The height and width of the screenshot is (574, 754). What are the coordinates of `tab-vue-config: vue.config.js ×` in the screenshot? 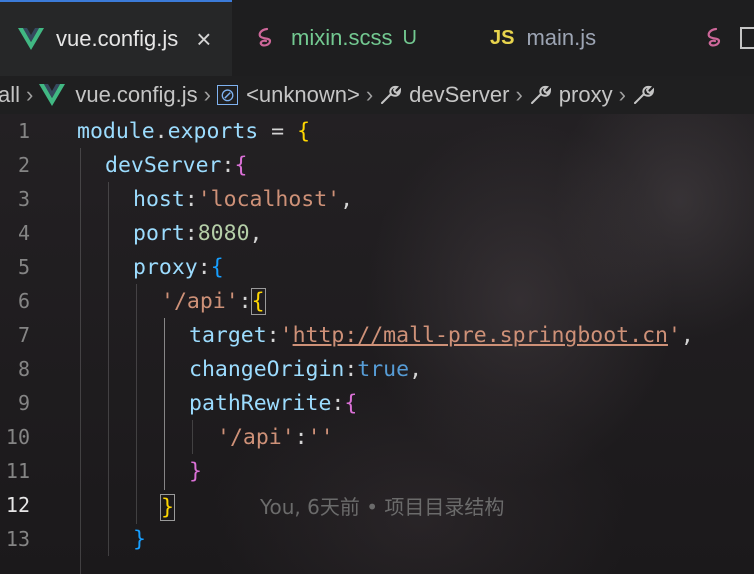 It's located at (116, 38).